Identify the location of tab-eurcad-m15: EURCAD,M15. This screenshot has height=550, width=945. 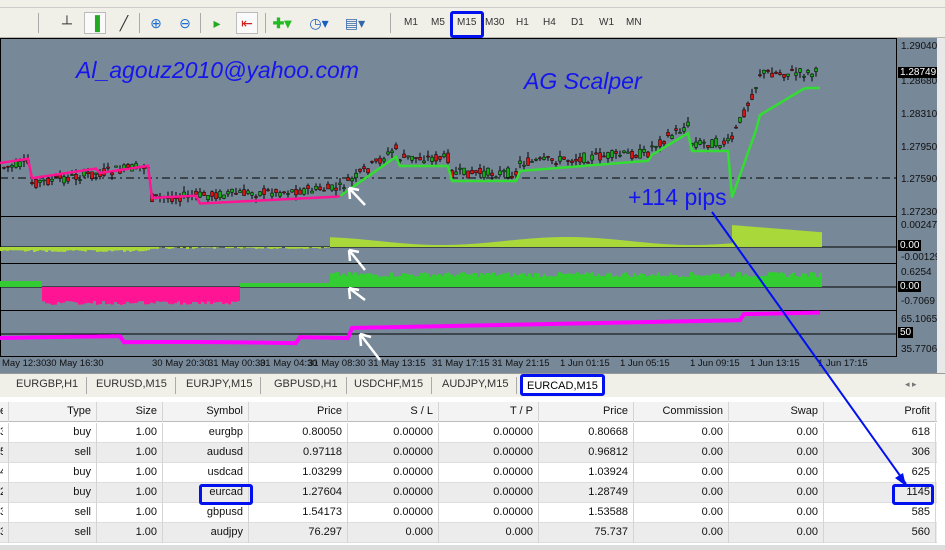
(562, 385).